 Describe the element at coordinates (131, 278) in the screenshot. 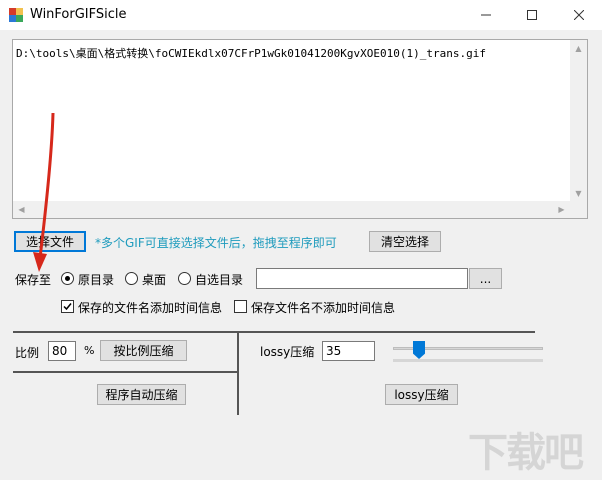

I see `radio-desktop` at that location.